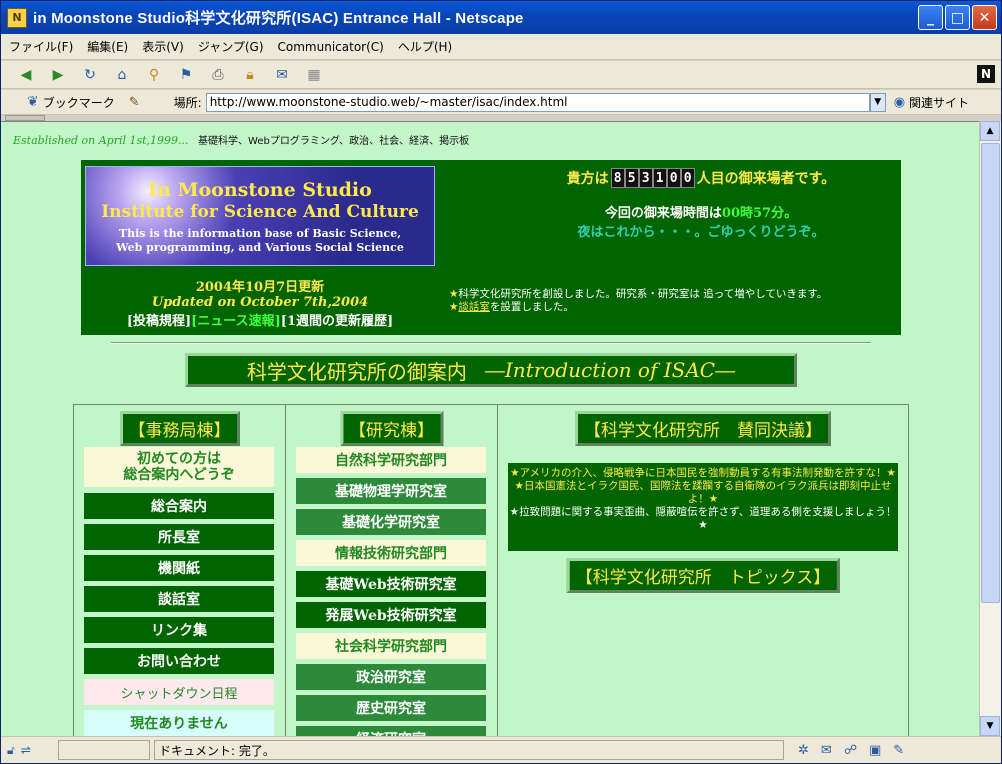  I want to click on advanced-web-lab: 発展Web技術研究室, so click(391, 615).